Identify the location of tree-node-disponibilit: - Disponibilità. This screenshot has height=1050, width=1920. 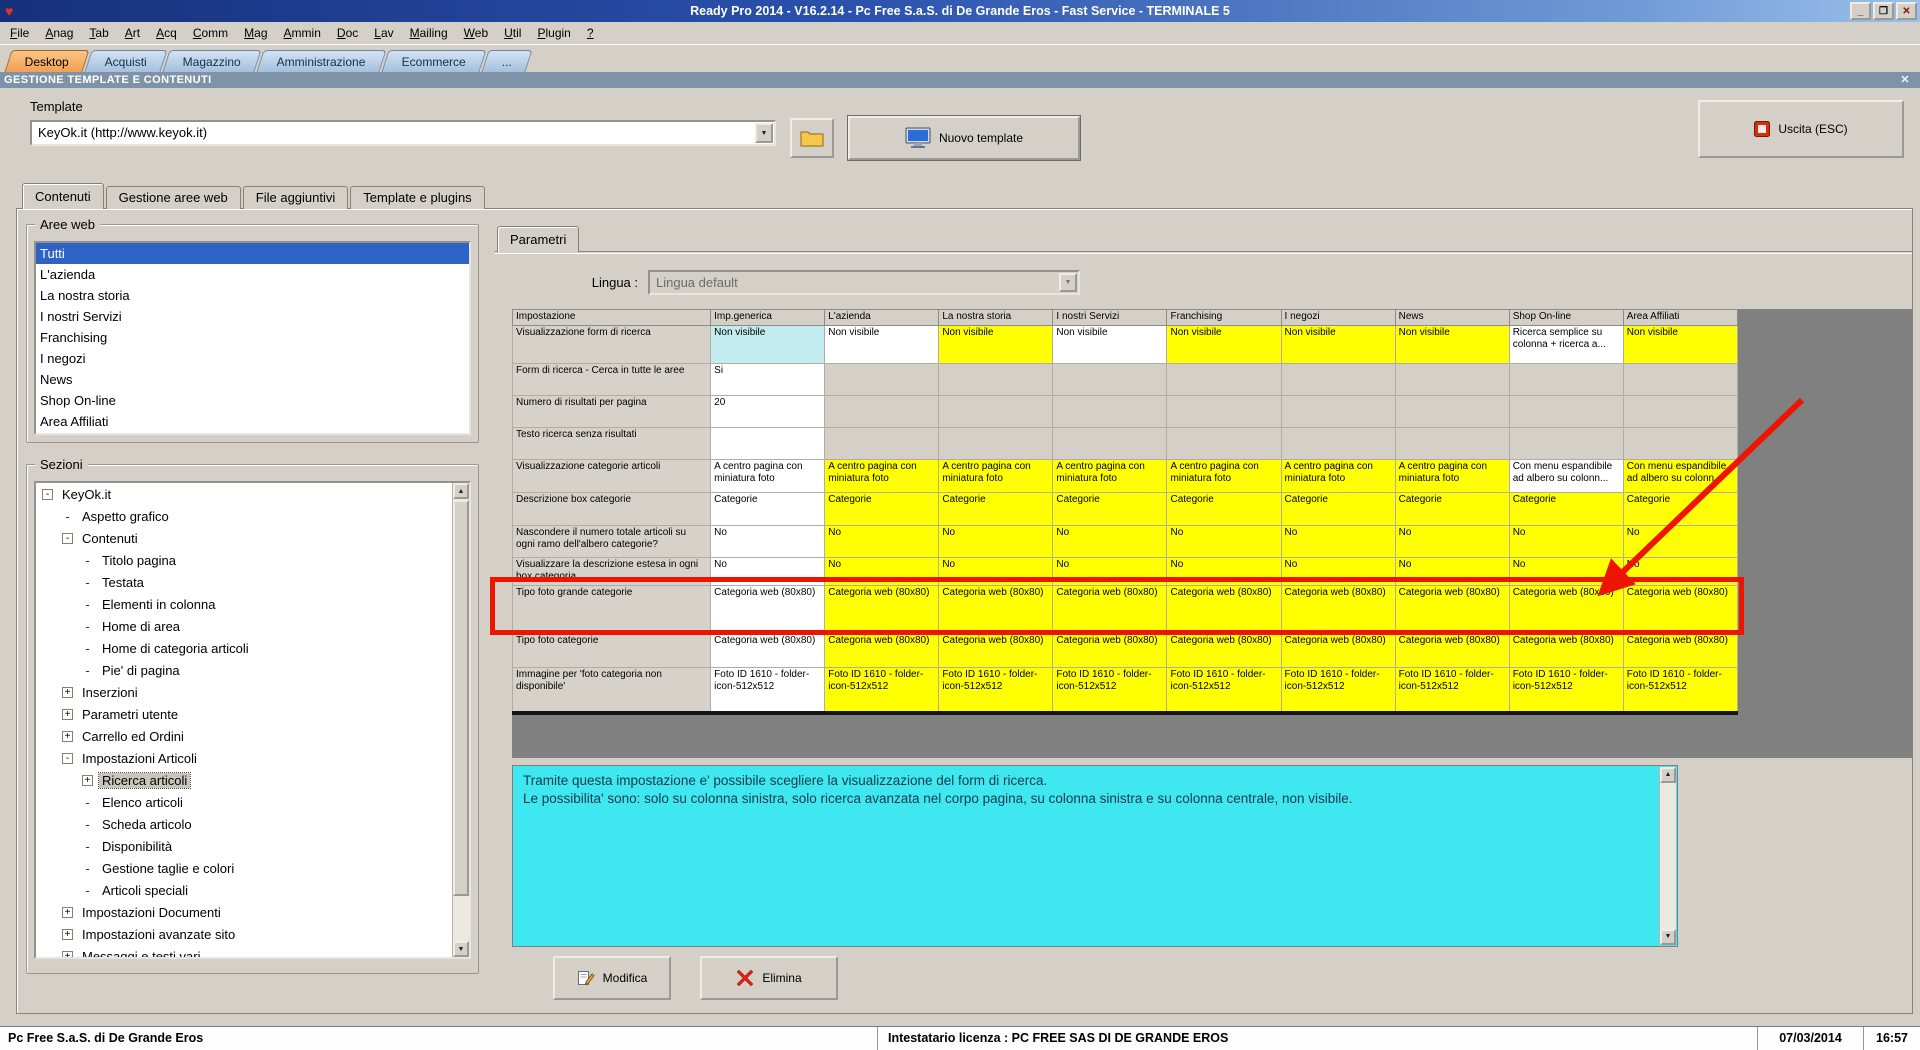
(244, 846).